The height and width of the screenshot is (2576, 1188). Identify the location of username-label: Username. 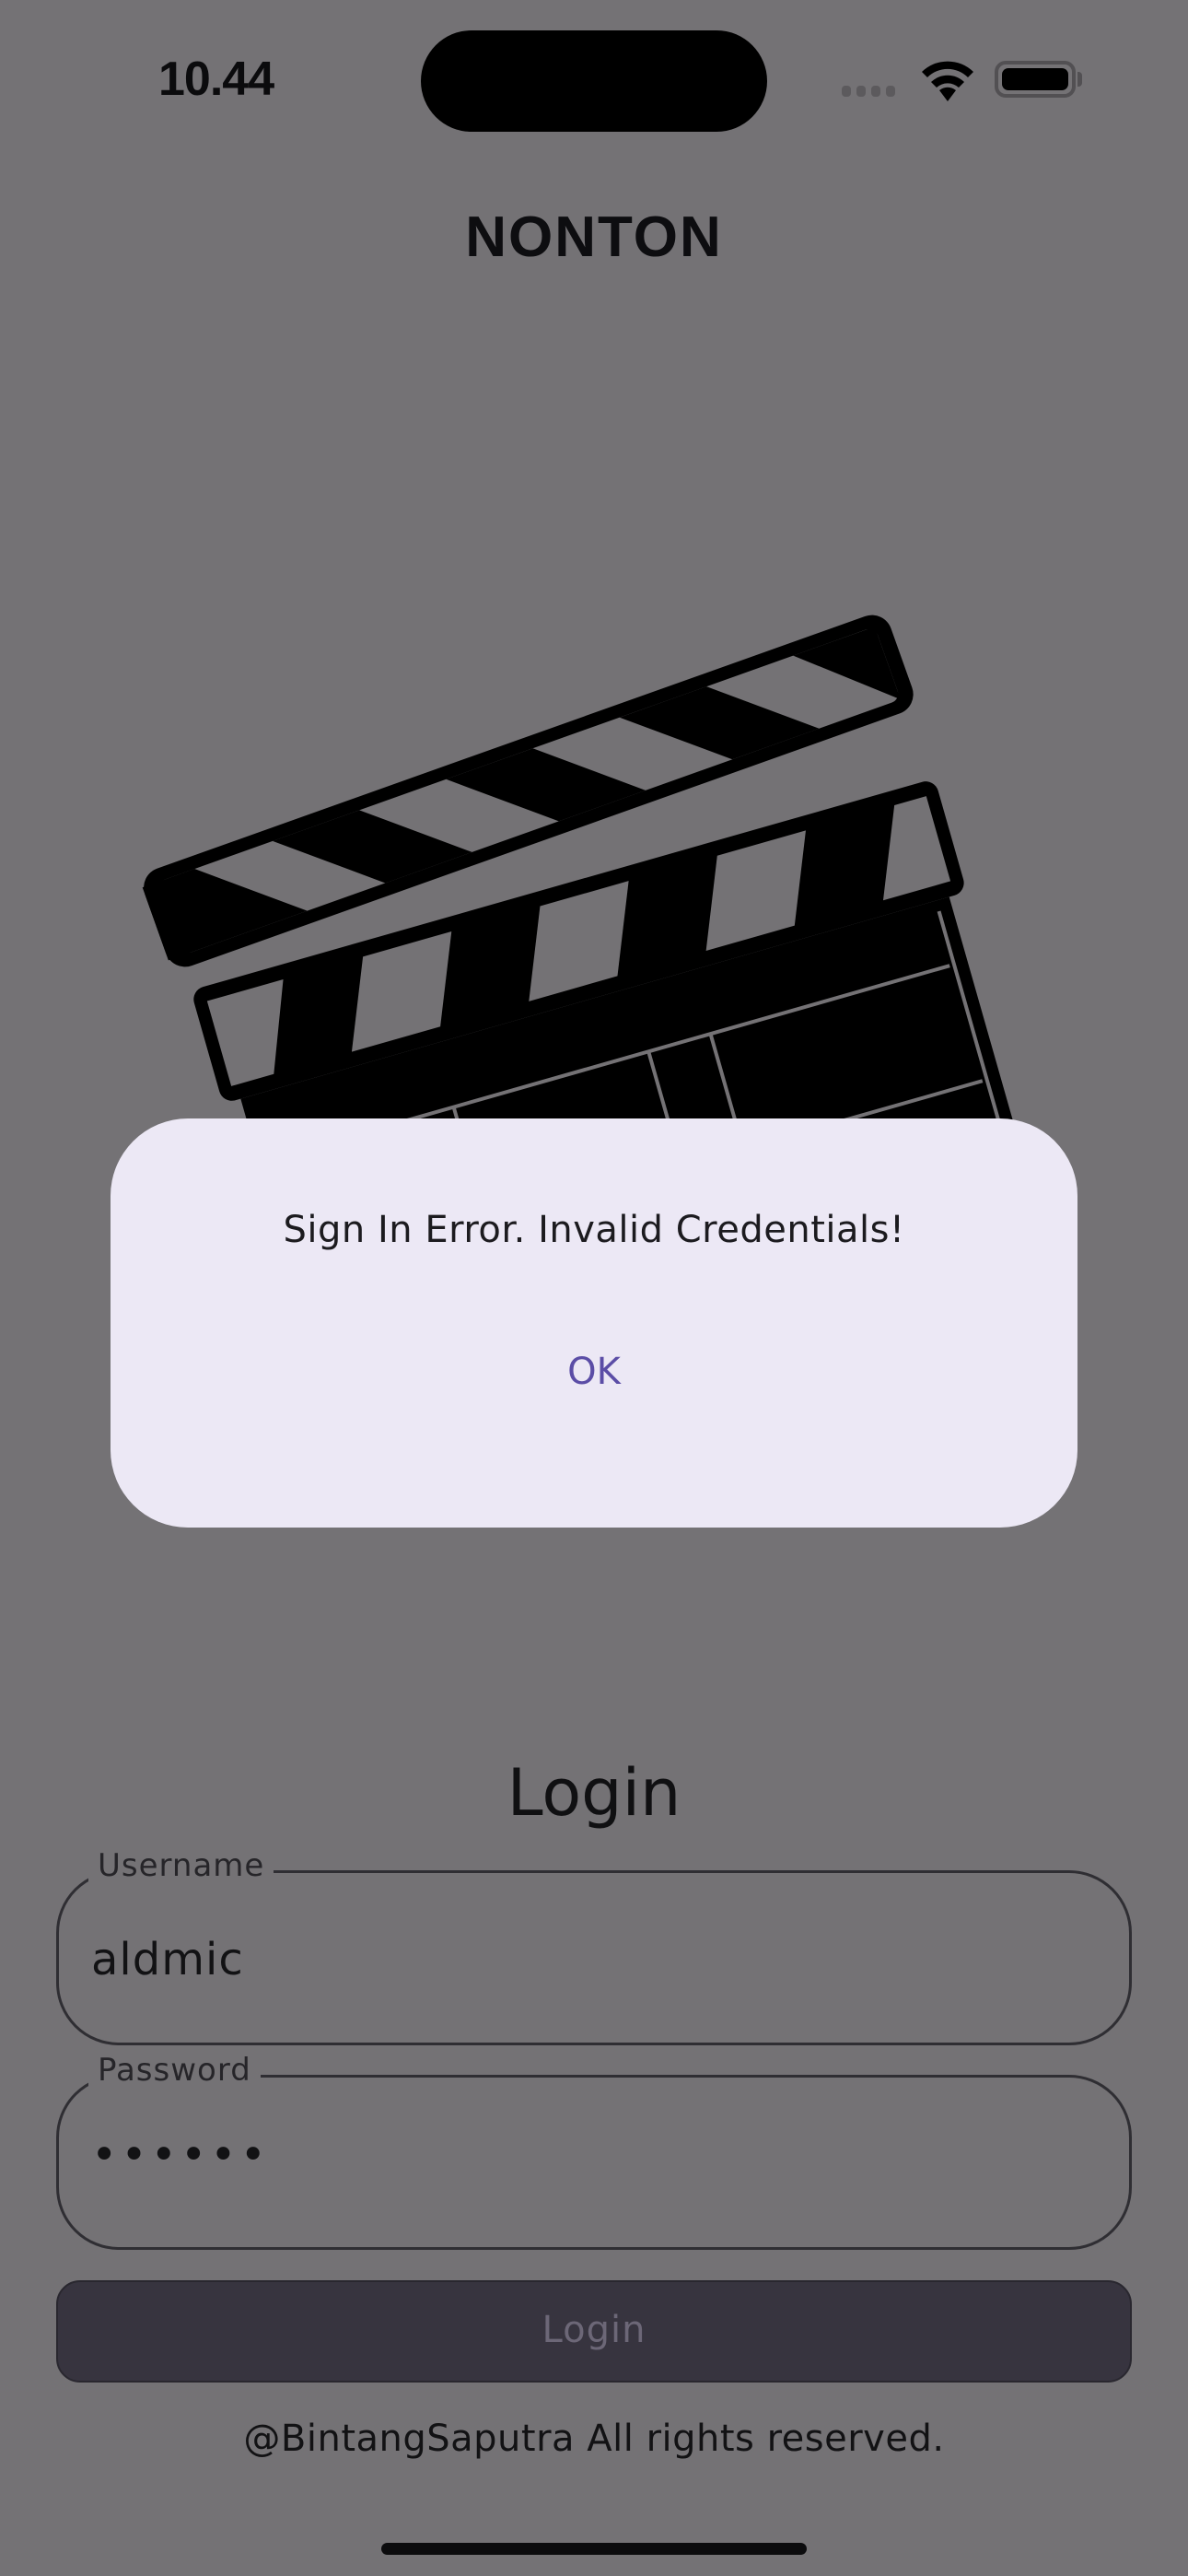
(181, 1865).